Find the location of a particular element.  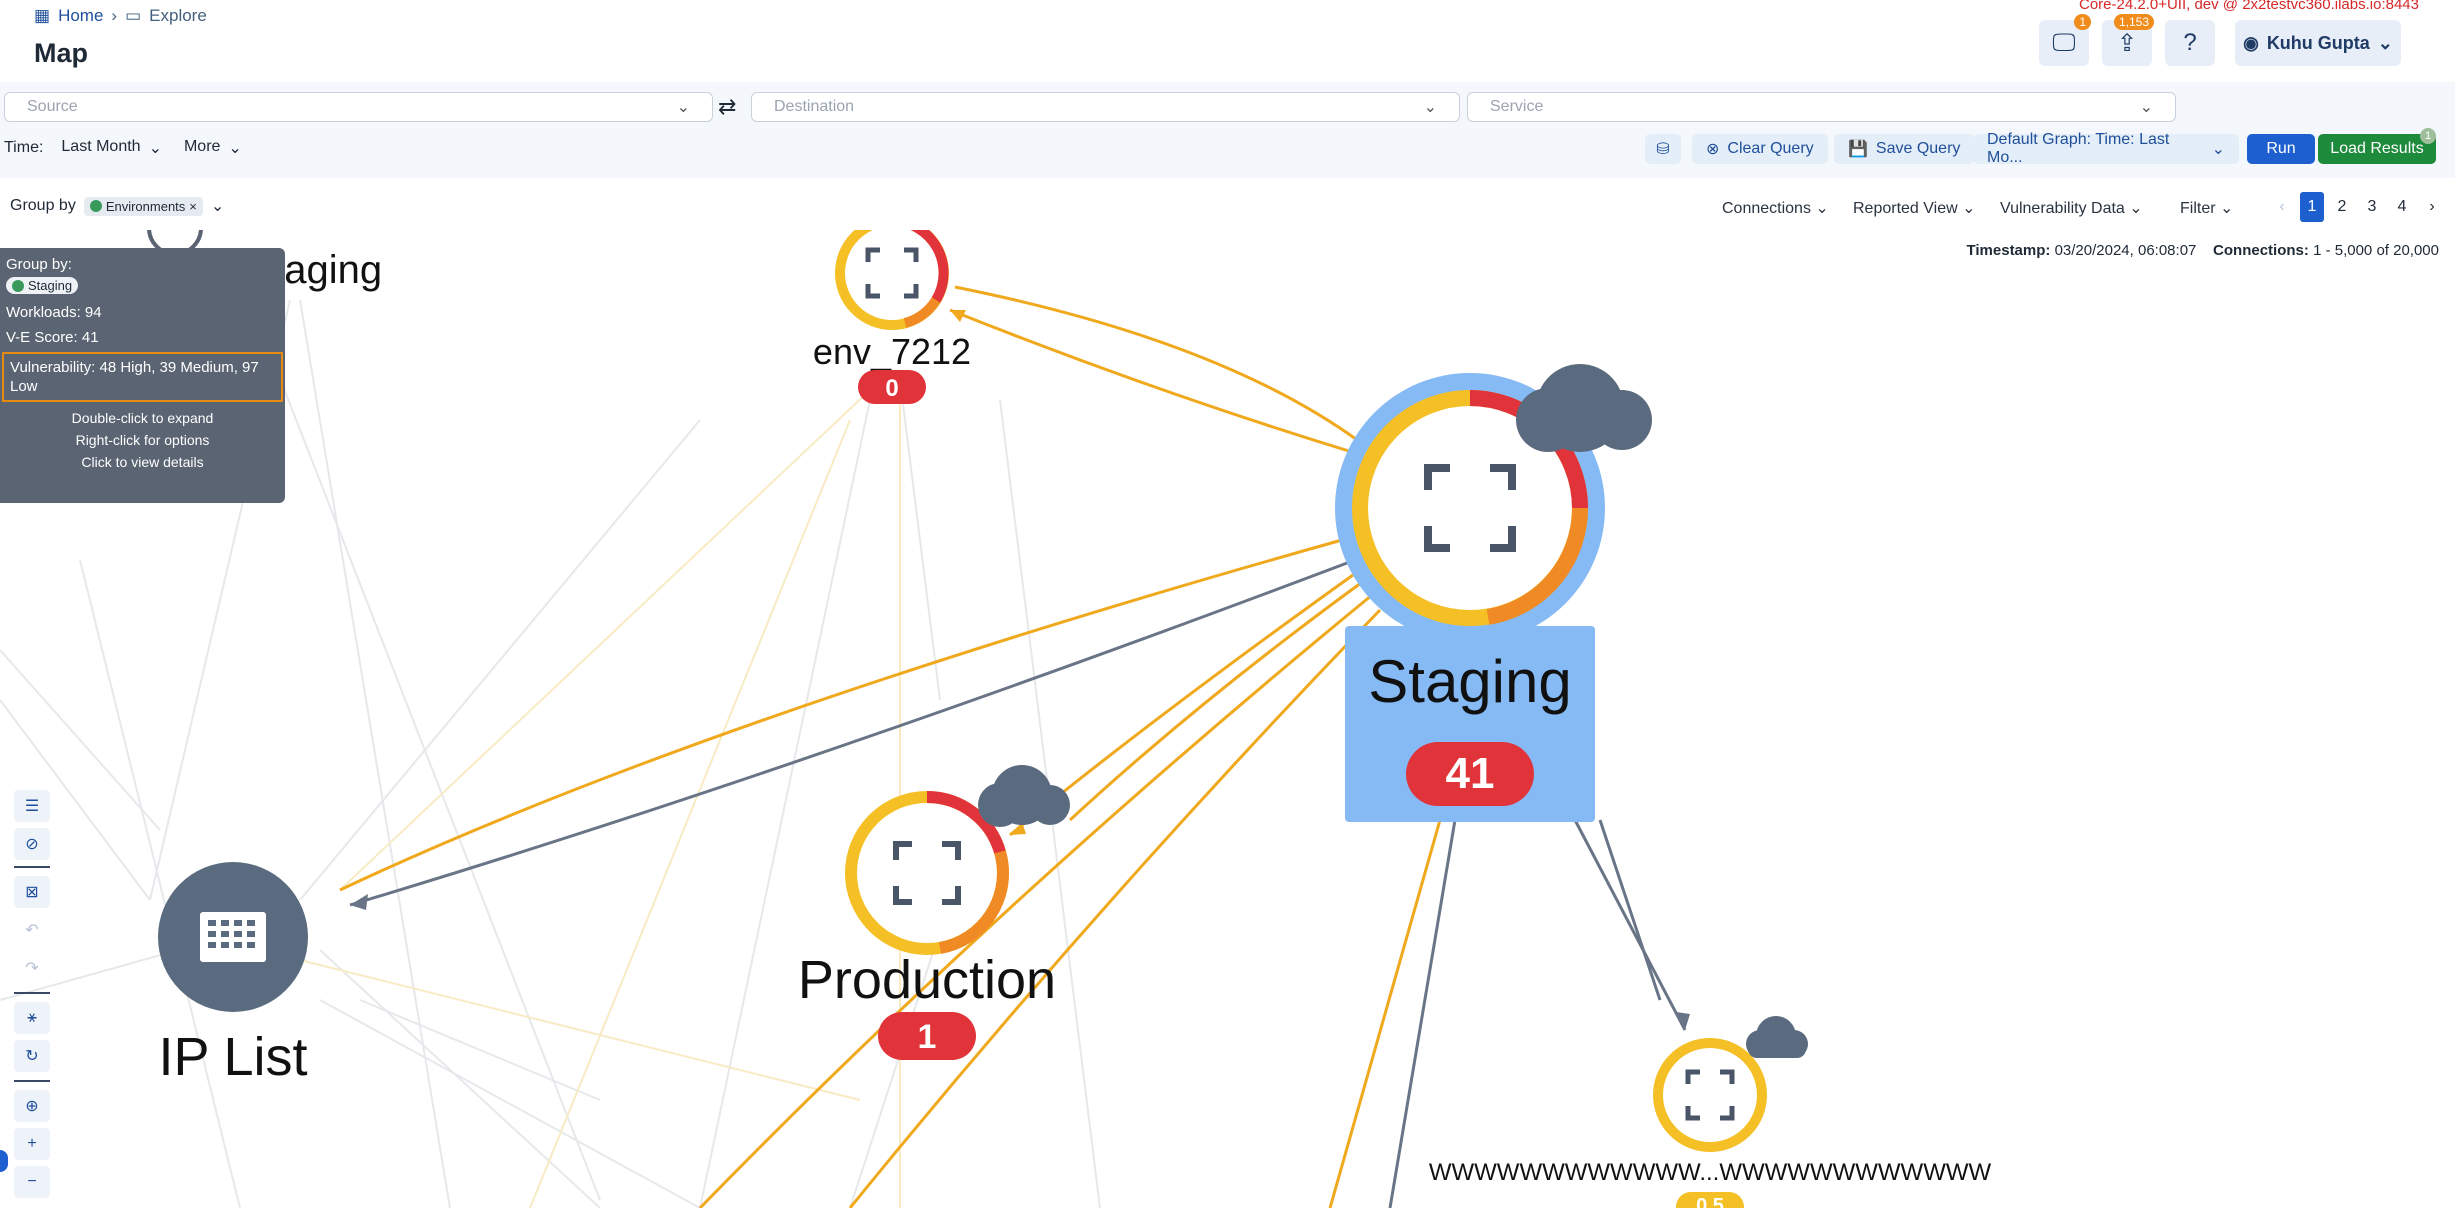

filter-label: Filter is located at coordinates (2198, 208).